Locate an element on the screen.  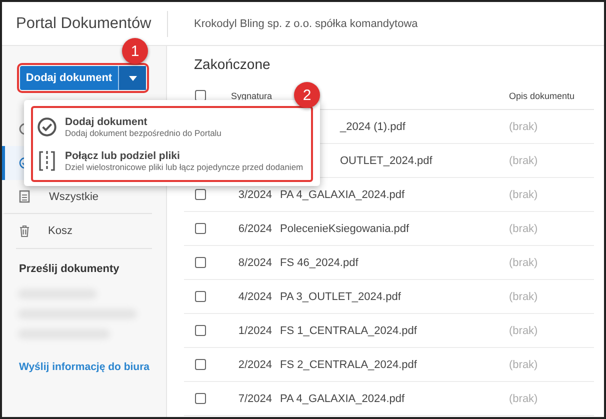
table-cell: 7/2024 is located at coordinates (255, 398).